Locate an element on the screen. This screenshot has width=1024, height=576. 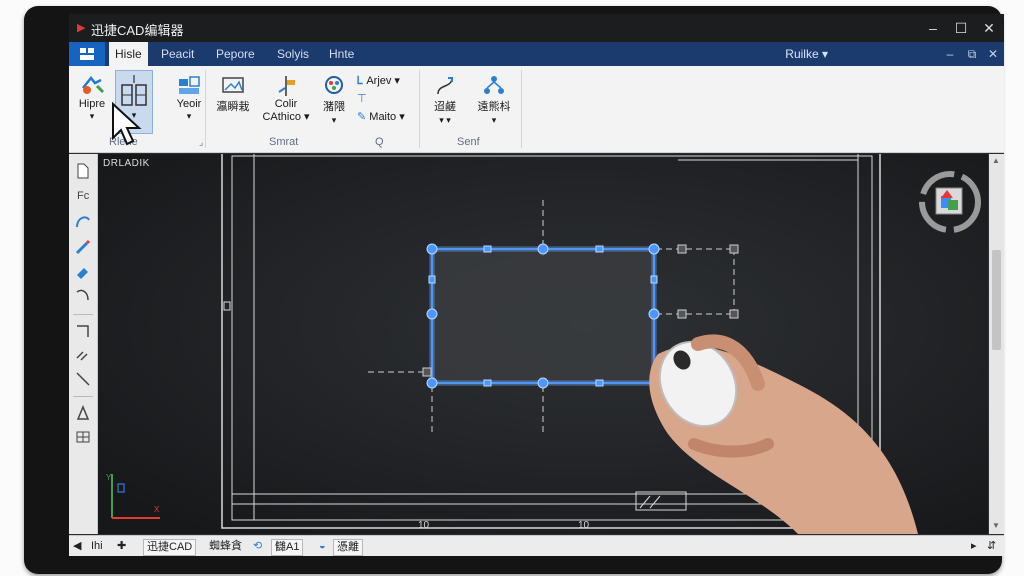
cad-logo-icon: ▶ is located at coordinates (81, 28).